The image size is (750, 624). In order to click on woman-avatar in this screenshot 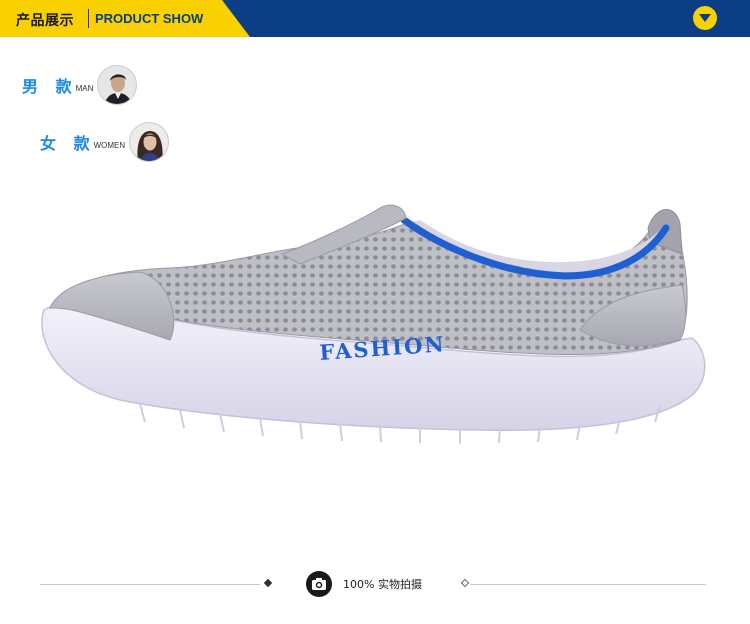, I will do `click(149, 142)`.